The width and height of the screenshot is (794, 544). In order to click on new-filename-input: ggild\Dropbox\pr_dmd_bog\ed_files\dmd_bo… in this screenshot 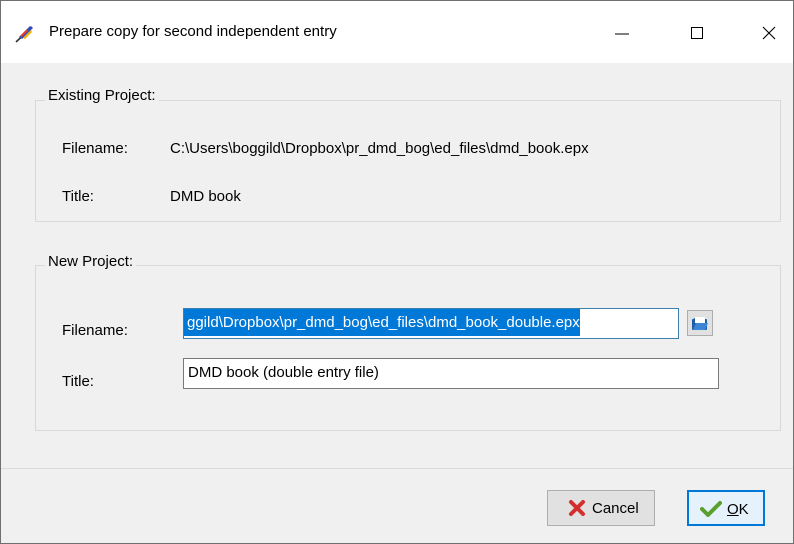, I will do `click(431, 323)`.